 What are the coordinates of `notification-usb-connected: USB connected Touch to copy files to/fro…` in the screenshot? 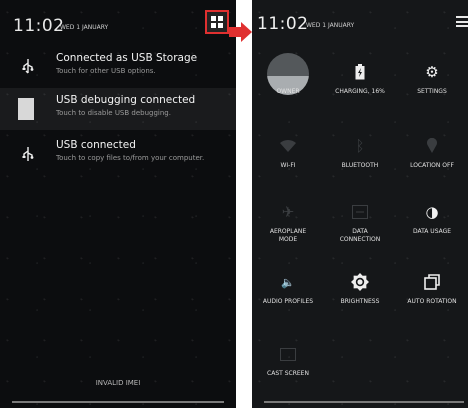 It's located at (118, 156).